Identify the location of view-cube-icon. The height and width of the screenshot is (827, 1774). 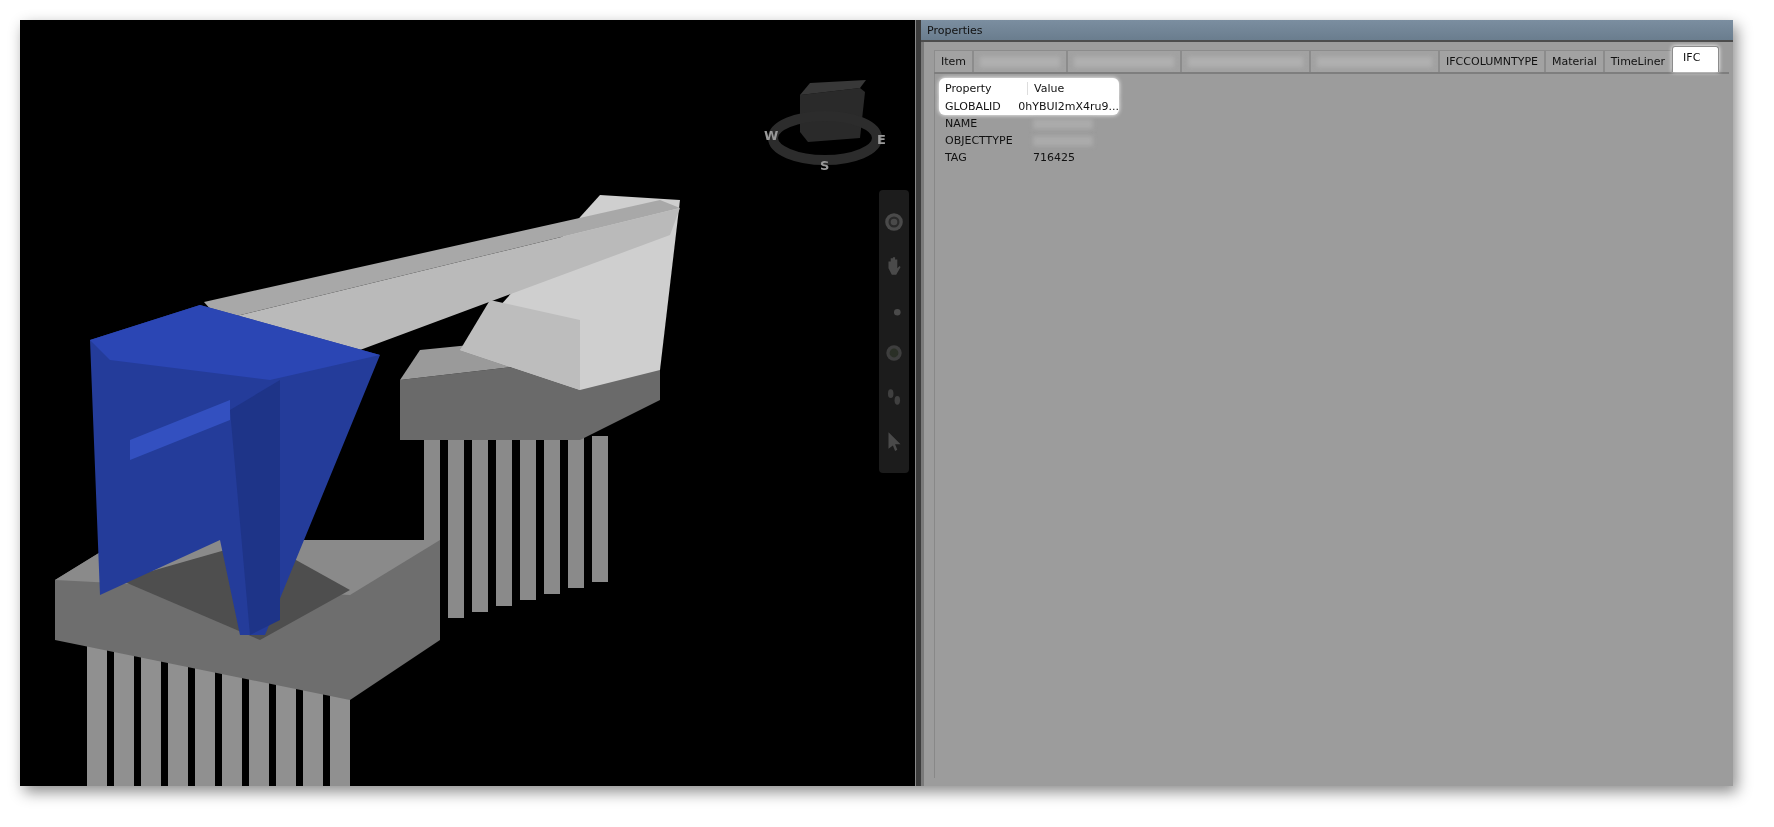
(833, 111).